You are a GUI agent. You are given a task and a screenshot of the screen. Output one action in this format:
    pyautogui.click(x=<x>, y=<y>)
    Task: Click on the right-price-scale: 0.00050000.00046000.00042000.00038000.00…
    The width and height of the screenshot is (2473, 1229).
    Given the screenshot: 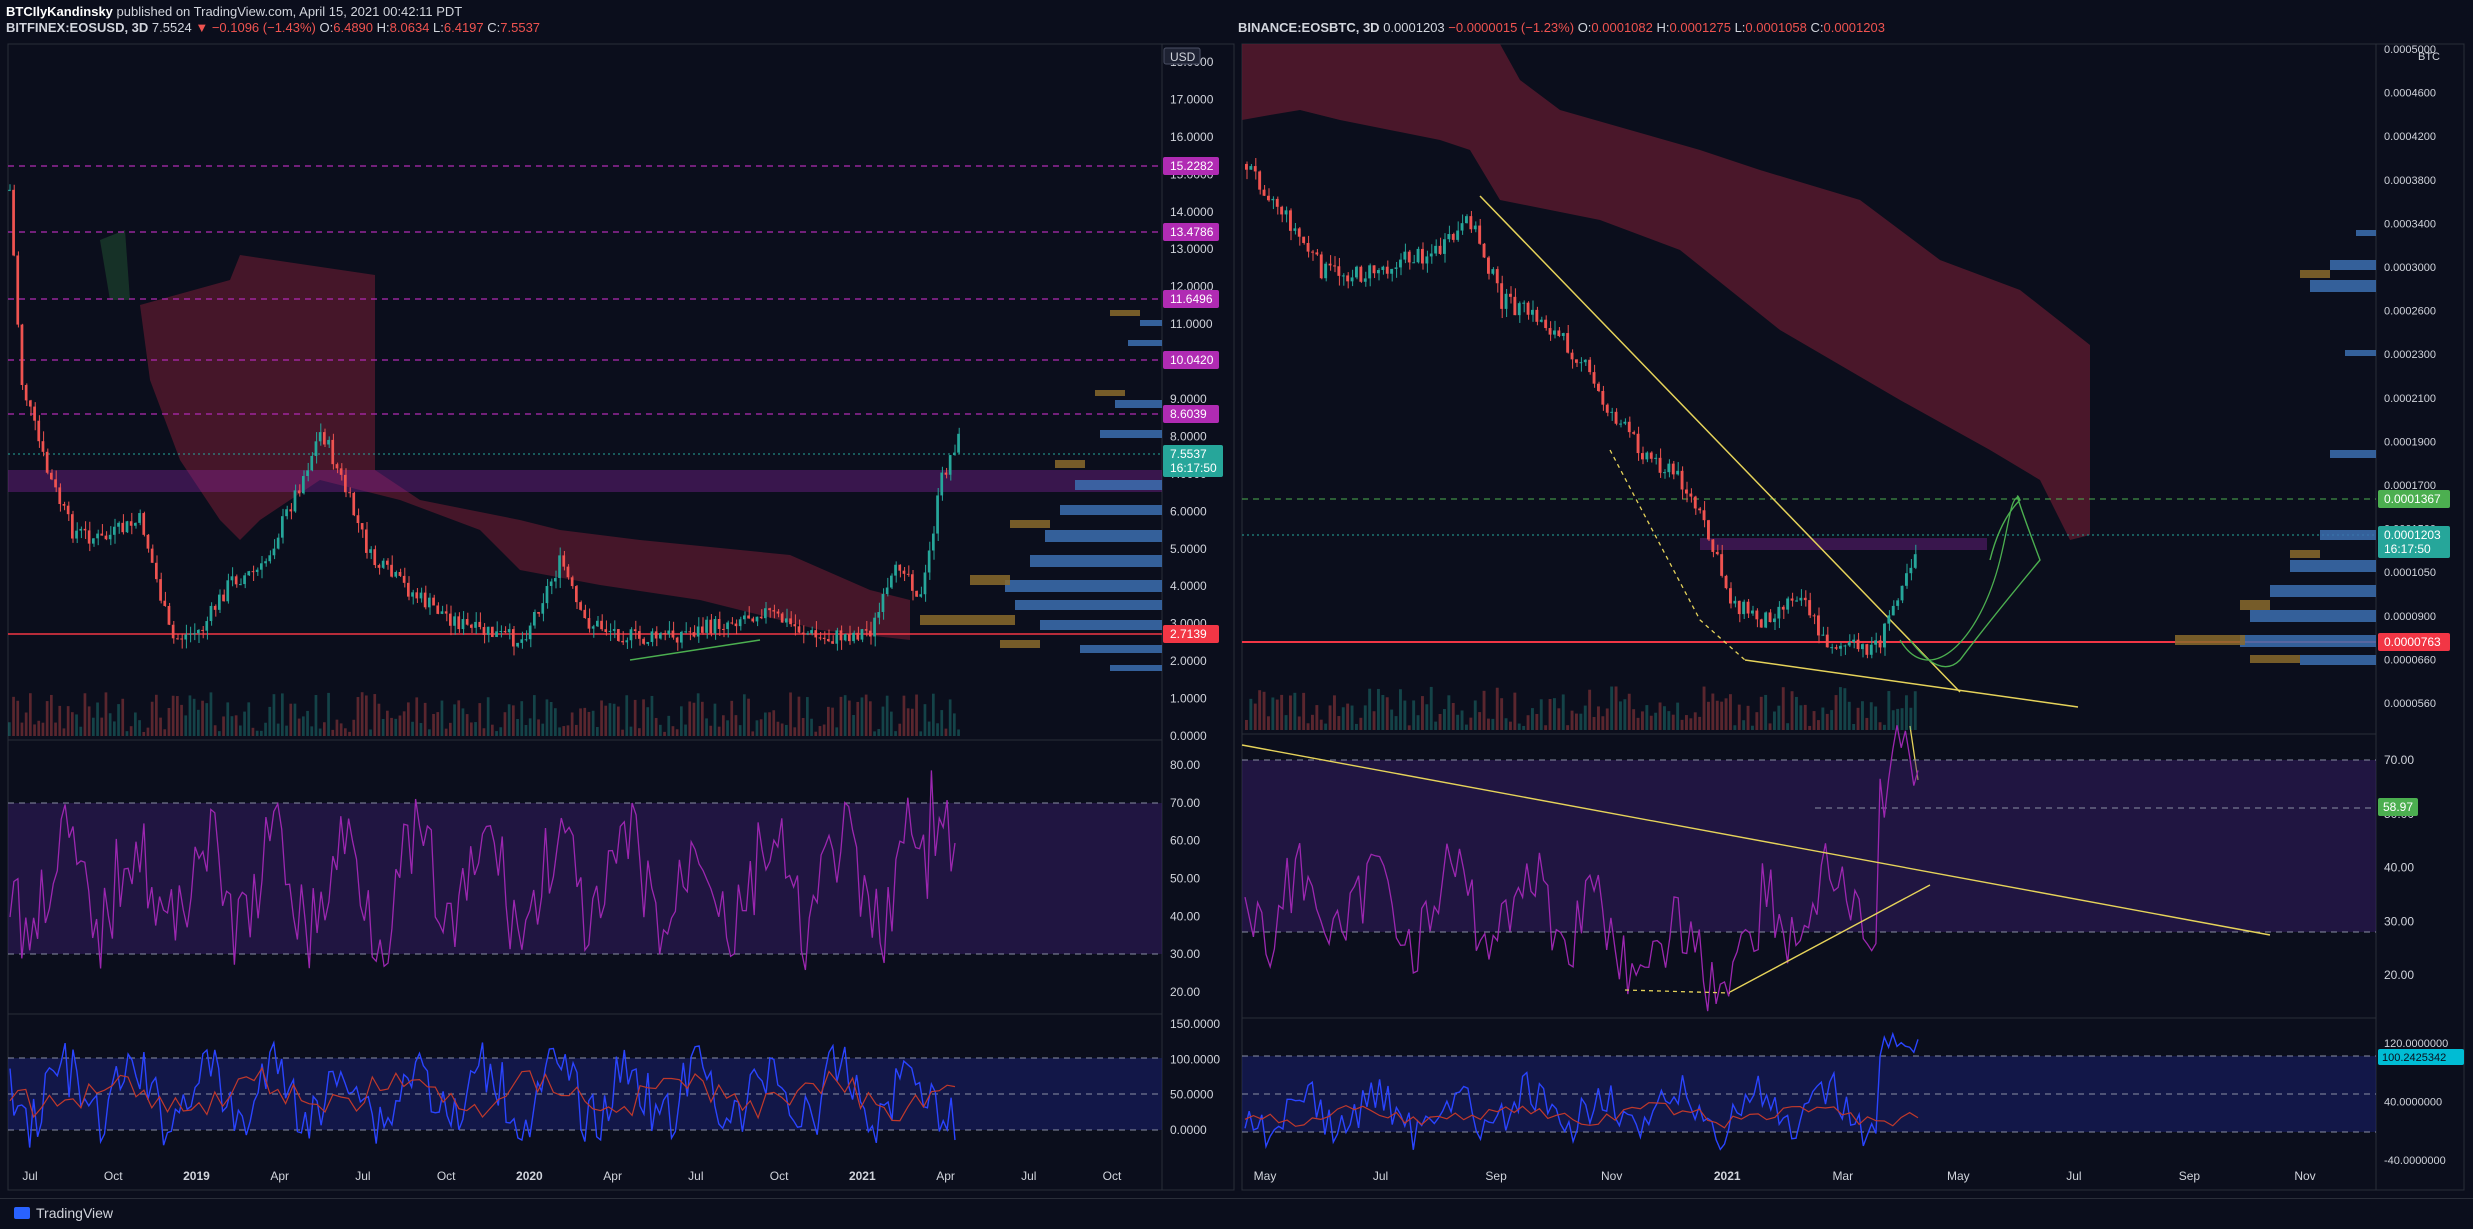 What is the action you would take?
    pyautogui.click(x=2410, y=377)
    